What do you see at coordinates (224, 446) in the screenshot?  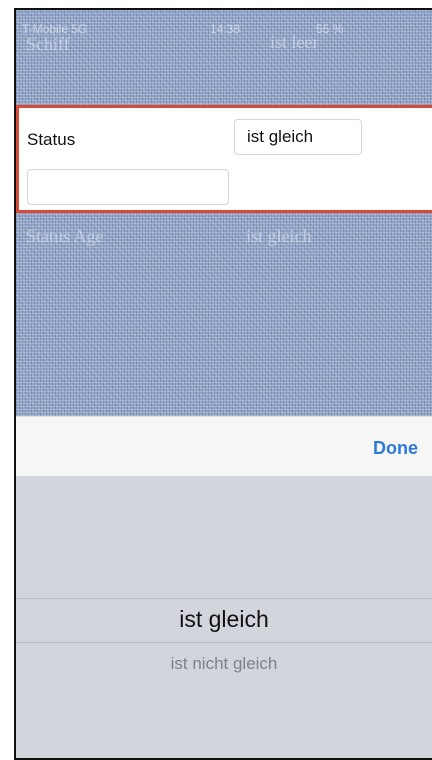 I see `picker-toolbar: Done` at bounding box center [224, 446].